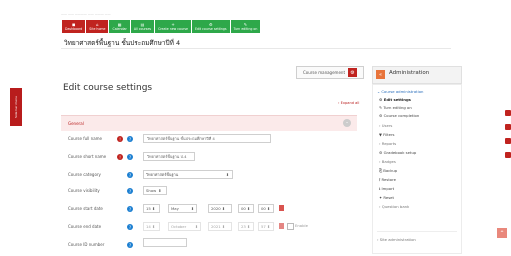 This screenshot has width=511, height=256. I want to click on admin-reset: ✦ Reset, so click(386, 197).